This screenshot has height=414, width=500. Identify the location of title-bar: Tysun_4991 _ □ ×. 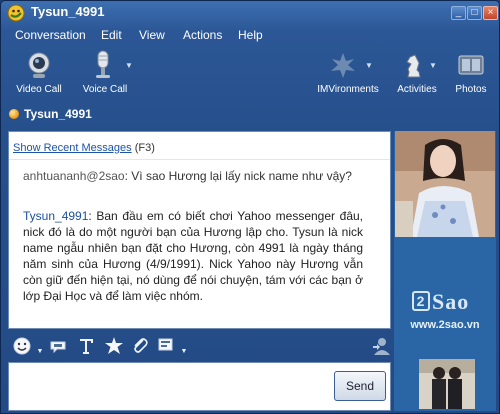
(250, 13).